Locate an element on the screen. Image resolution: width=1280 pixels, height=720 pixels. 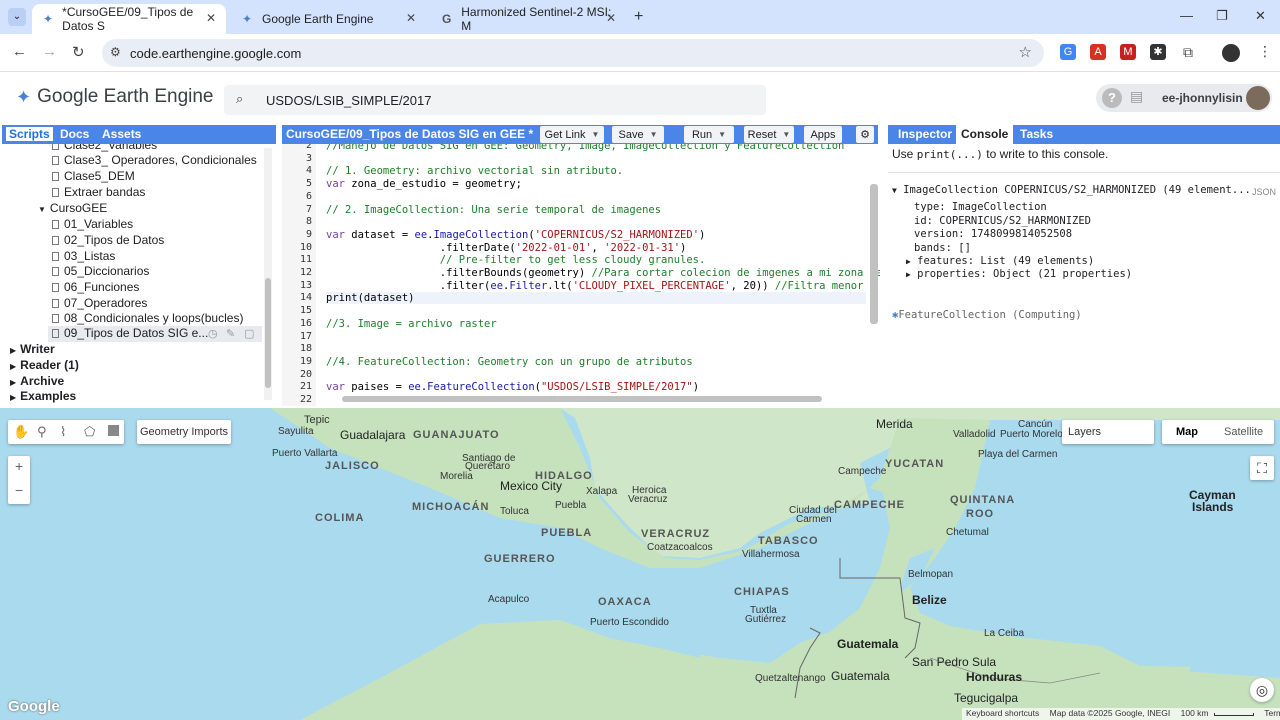
group-archive: ▶ Archive is located at coordinates (37, 381).